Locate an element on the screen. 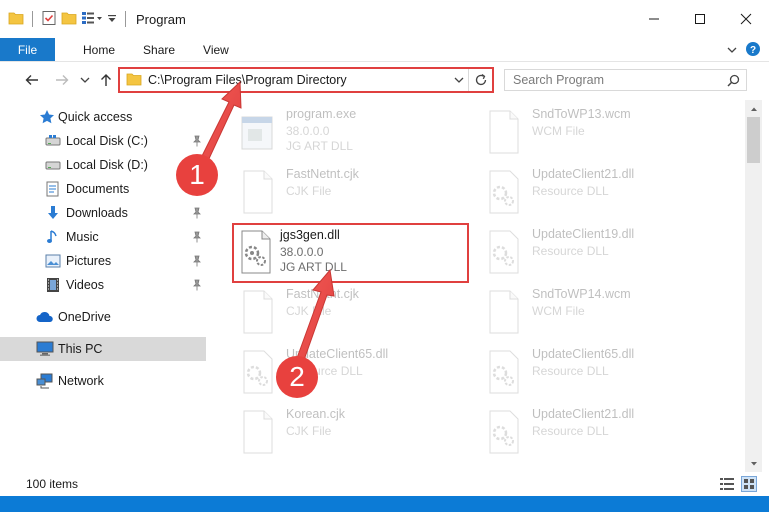  nav-item-pictures: Pictures is located at coordinates (103, 261).